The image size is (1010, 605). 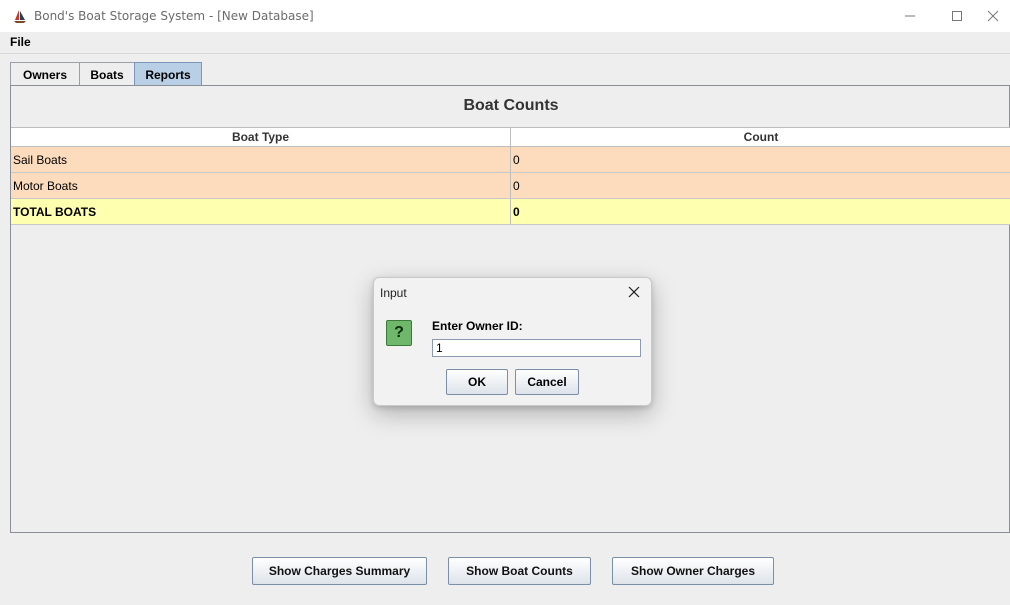 What do you see at coordinates (536, 348) in the screenshot?
I see `owner-id-input` at bounding box center [536, 348].